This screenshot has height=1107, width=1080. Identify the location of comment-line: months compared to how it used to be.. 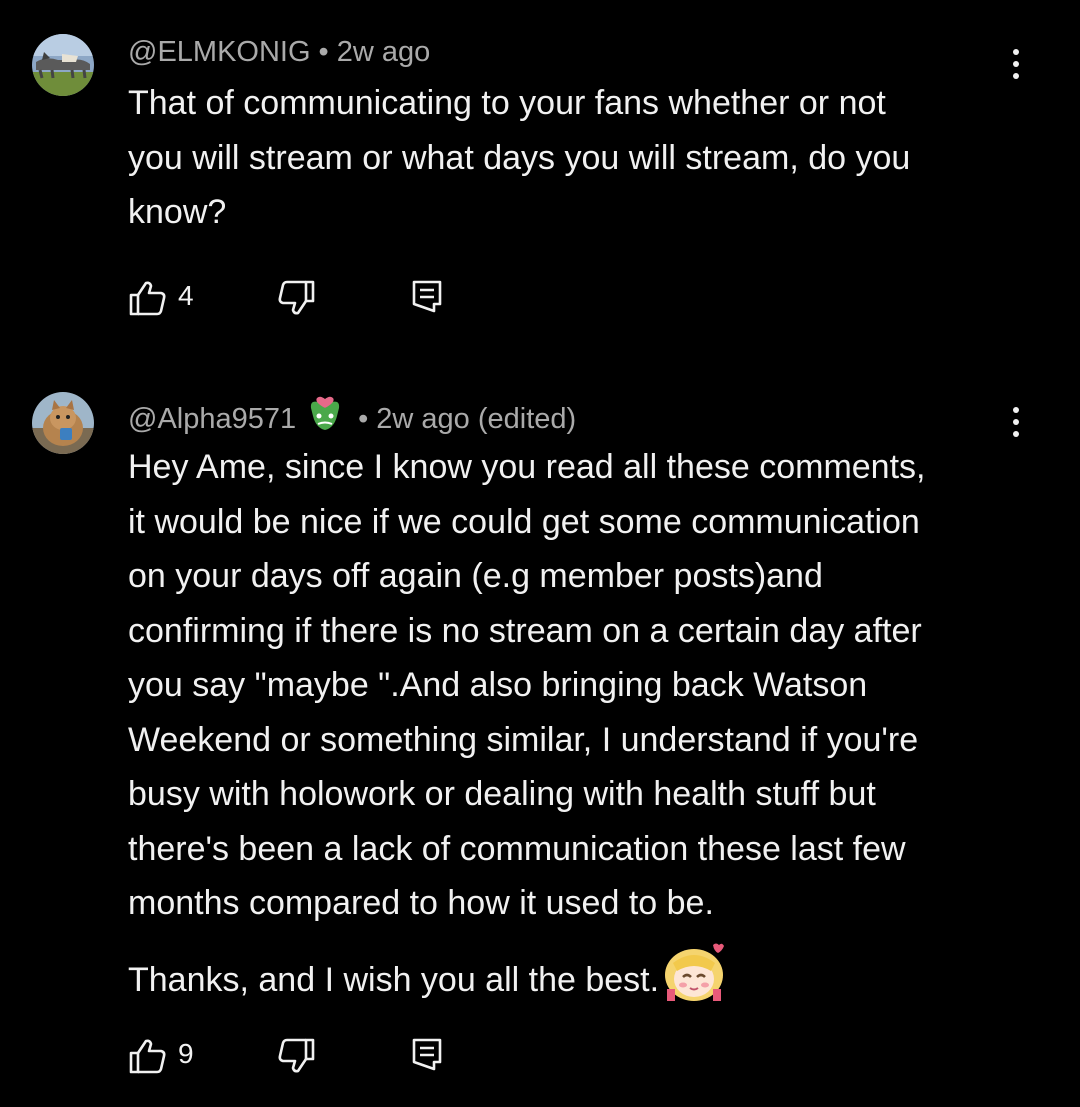
(421, 903).